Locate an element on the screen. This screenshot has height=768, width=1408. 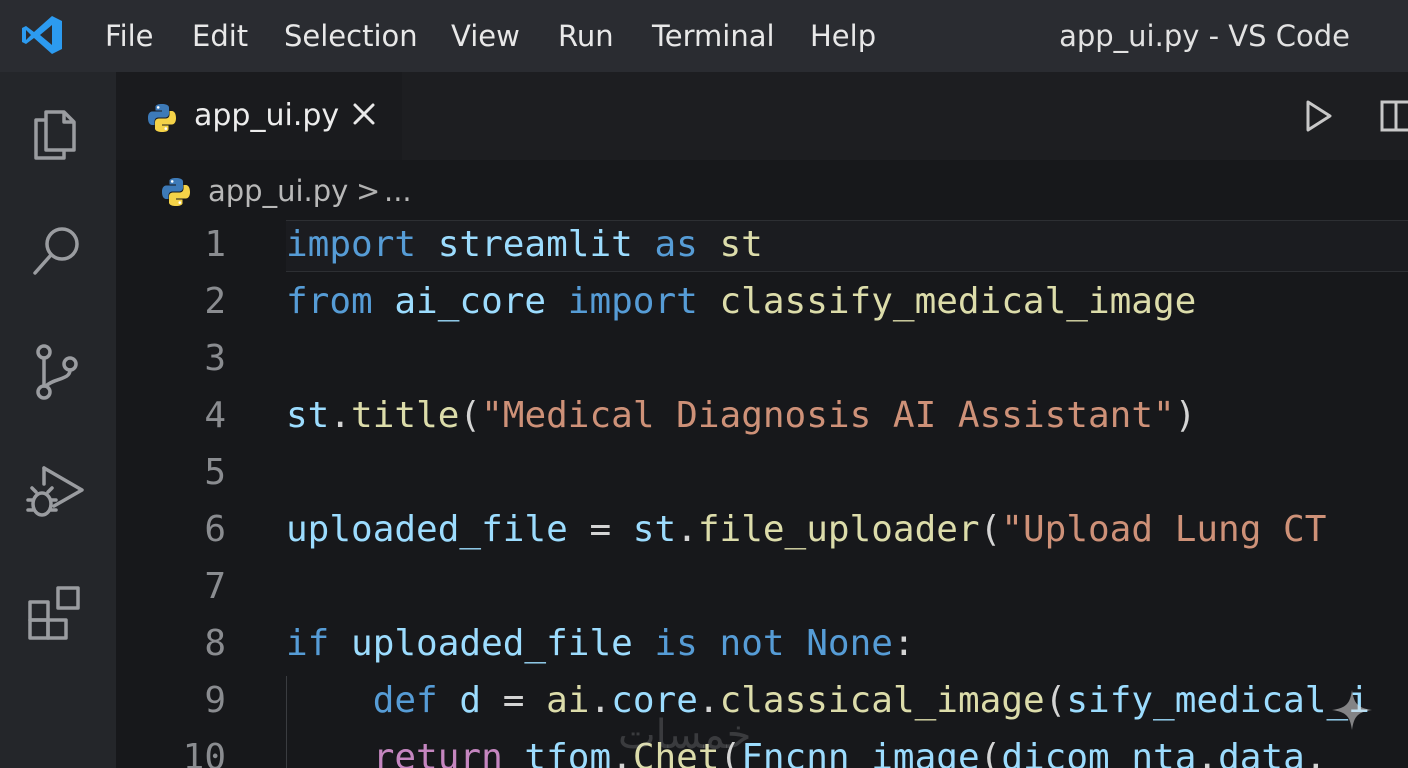
menu-edit: Edit is located at coordinates (220, 36).